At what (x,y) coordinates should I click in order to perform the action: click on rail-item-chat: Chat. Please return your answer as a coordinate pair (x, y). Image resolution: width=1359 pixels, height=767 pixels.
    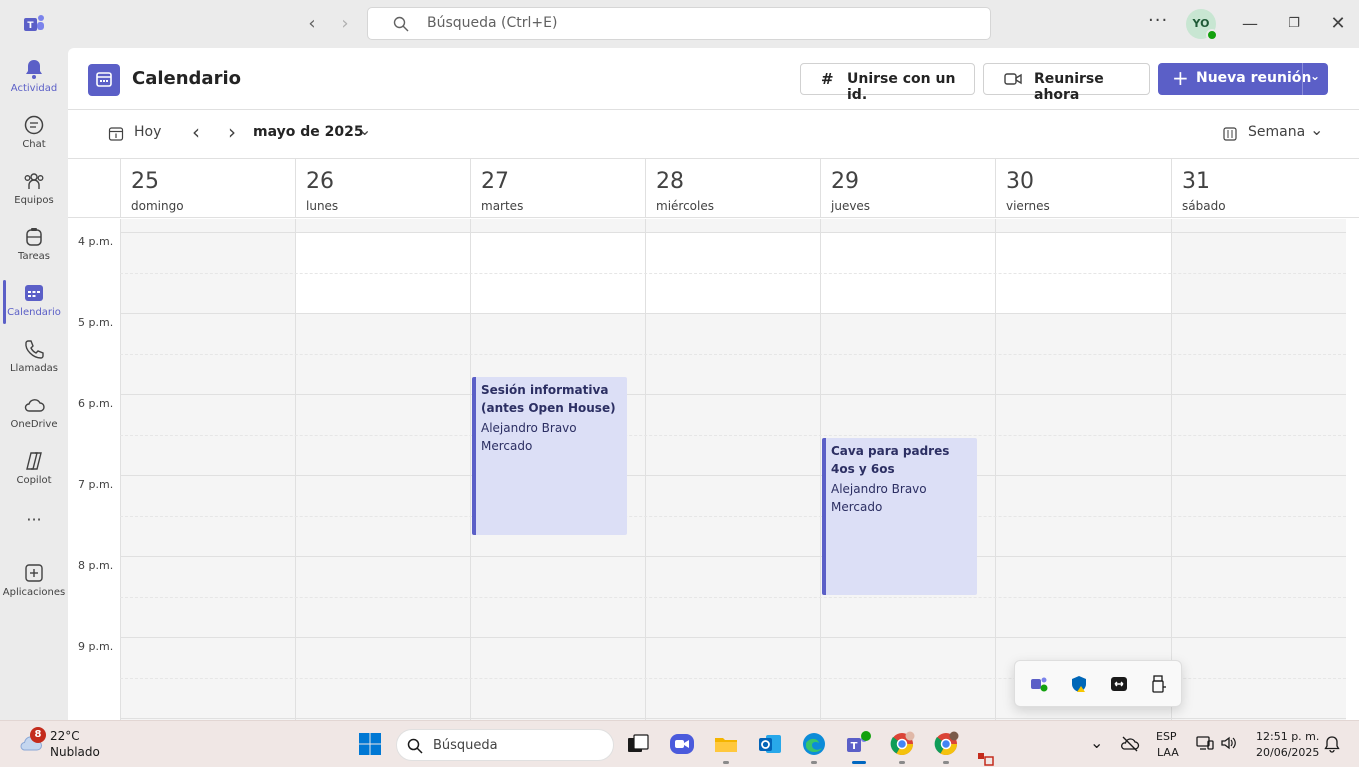
    Looking at the image, I should click on (34, 135).